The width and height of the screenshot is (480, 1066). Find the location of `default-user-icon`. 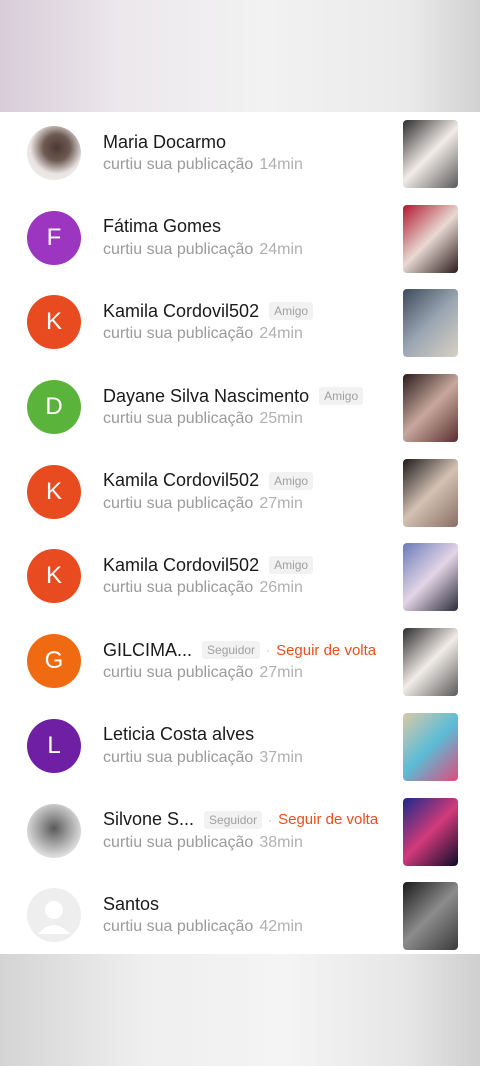

default-user-icon is located at coordinates (54, 918).